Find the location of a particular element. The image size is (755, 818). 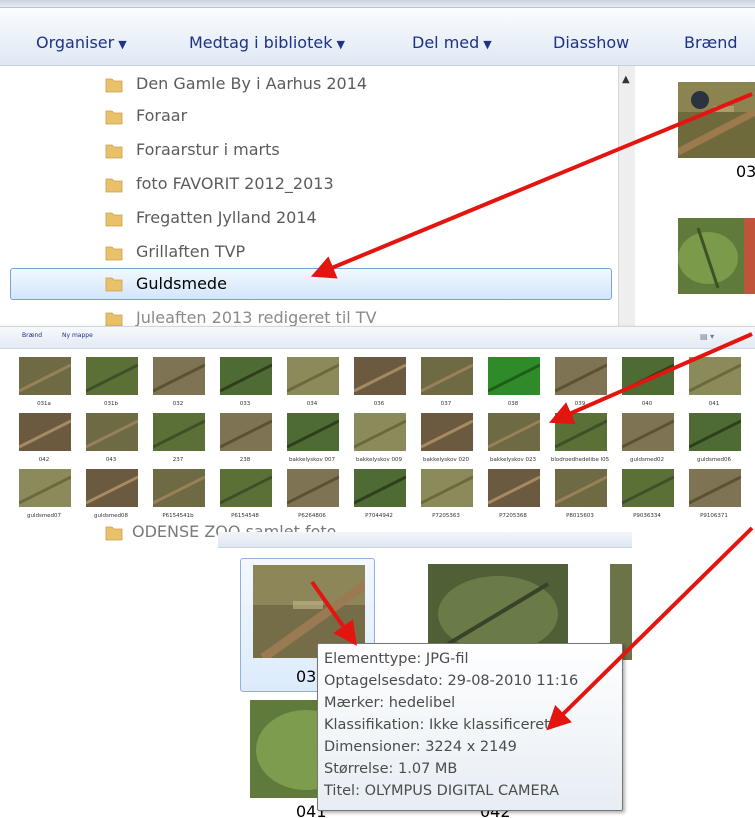

slideshow-button: Diasshow is located at coordinates (591, 42).